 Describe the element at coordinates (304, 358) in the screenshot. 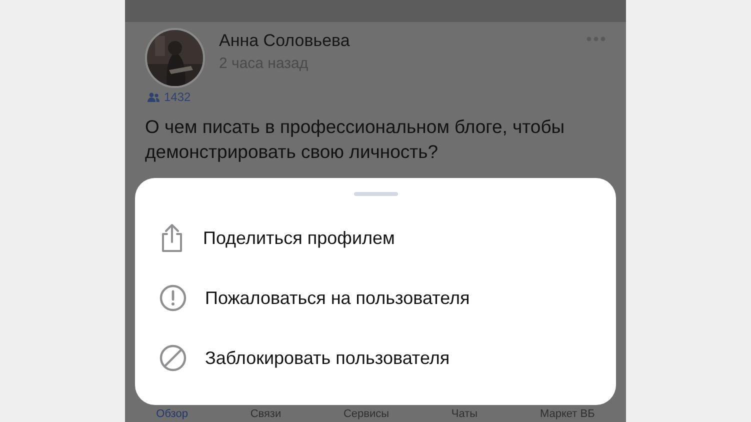

I see `menu-item: Заблокировать пользователя` at that location.